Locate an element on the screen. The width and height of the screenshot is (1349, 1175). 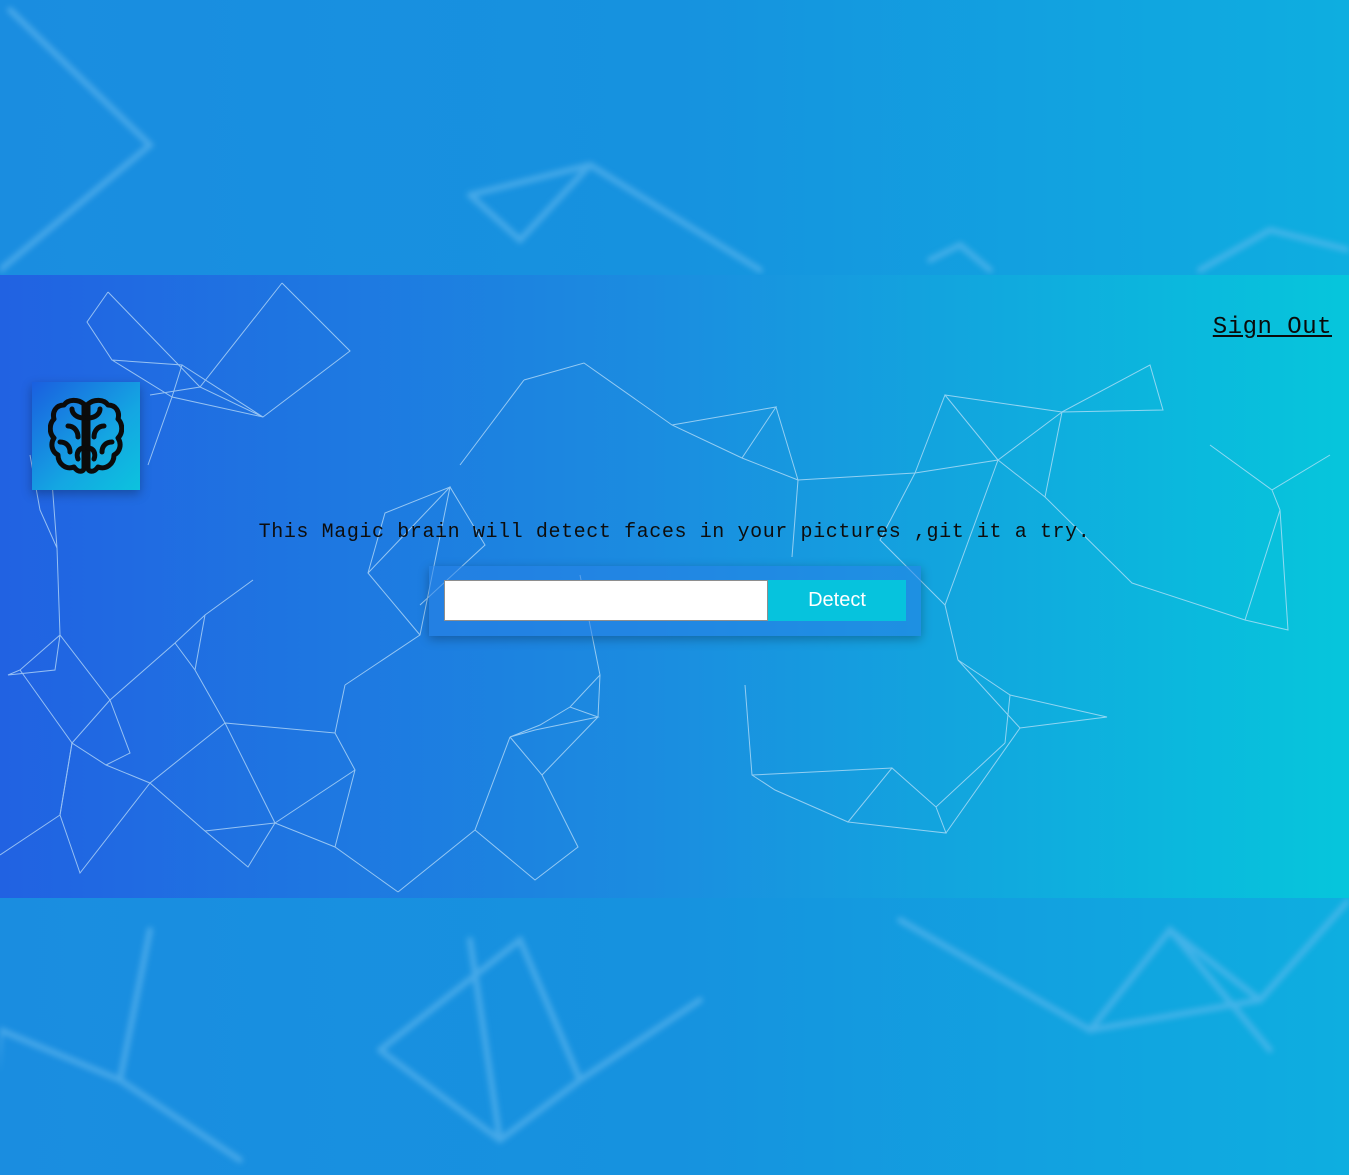
image-url-input is located at coordinates (606, 600).